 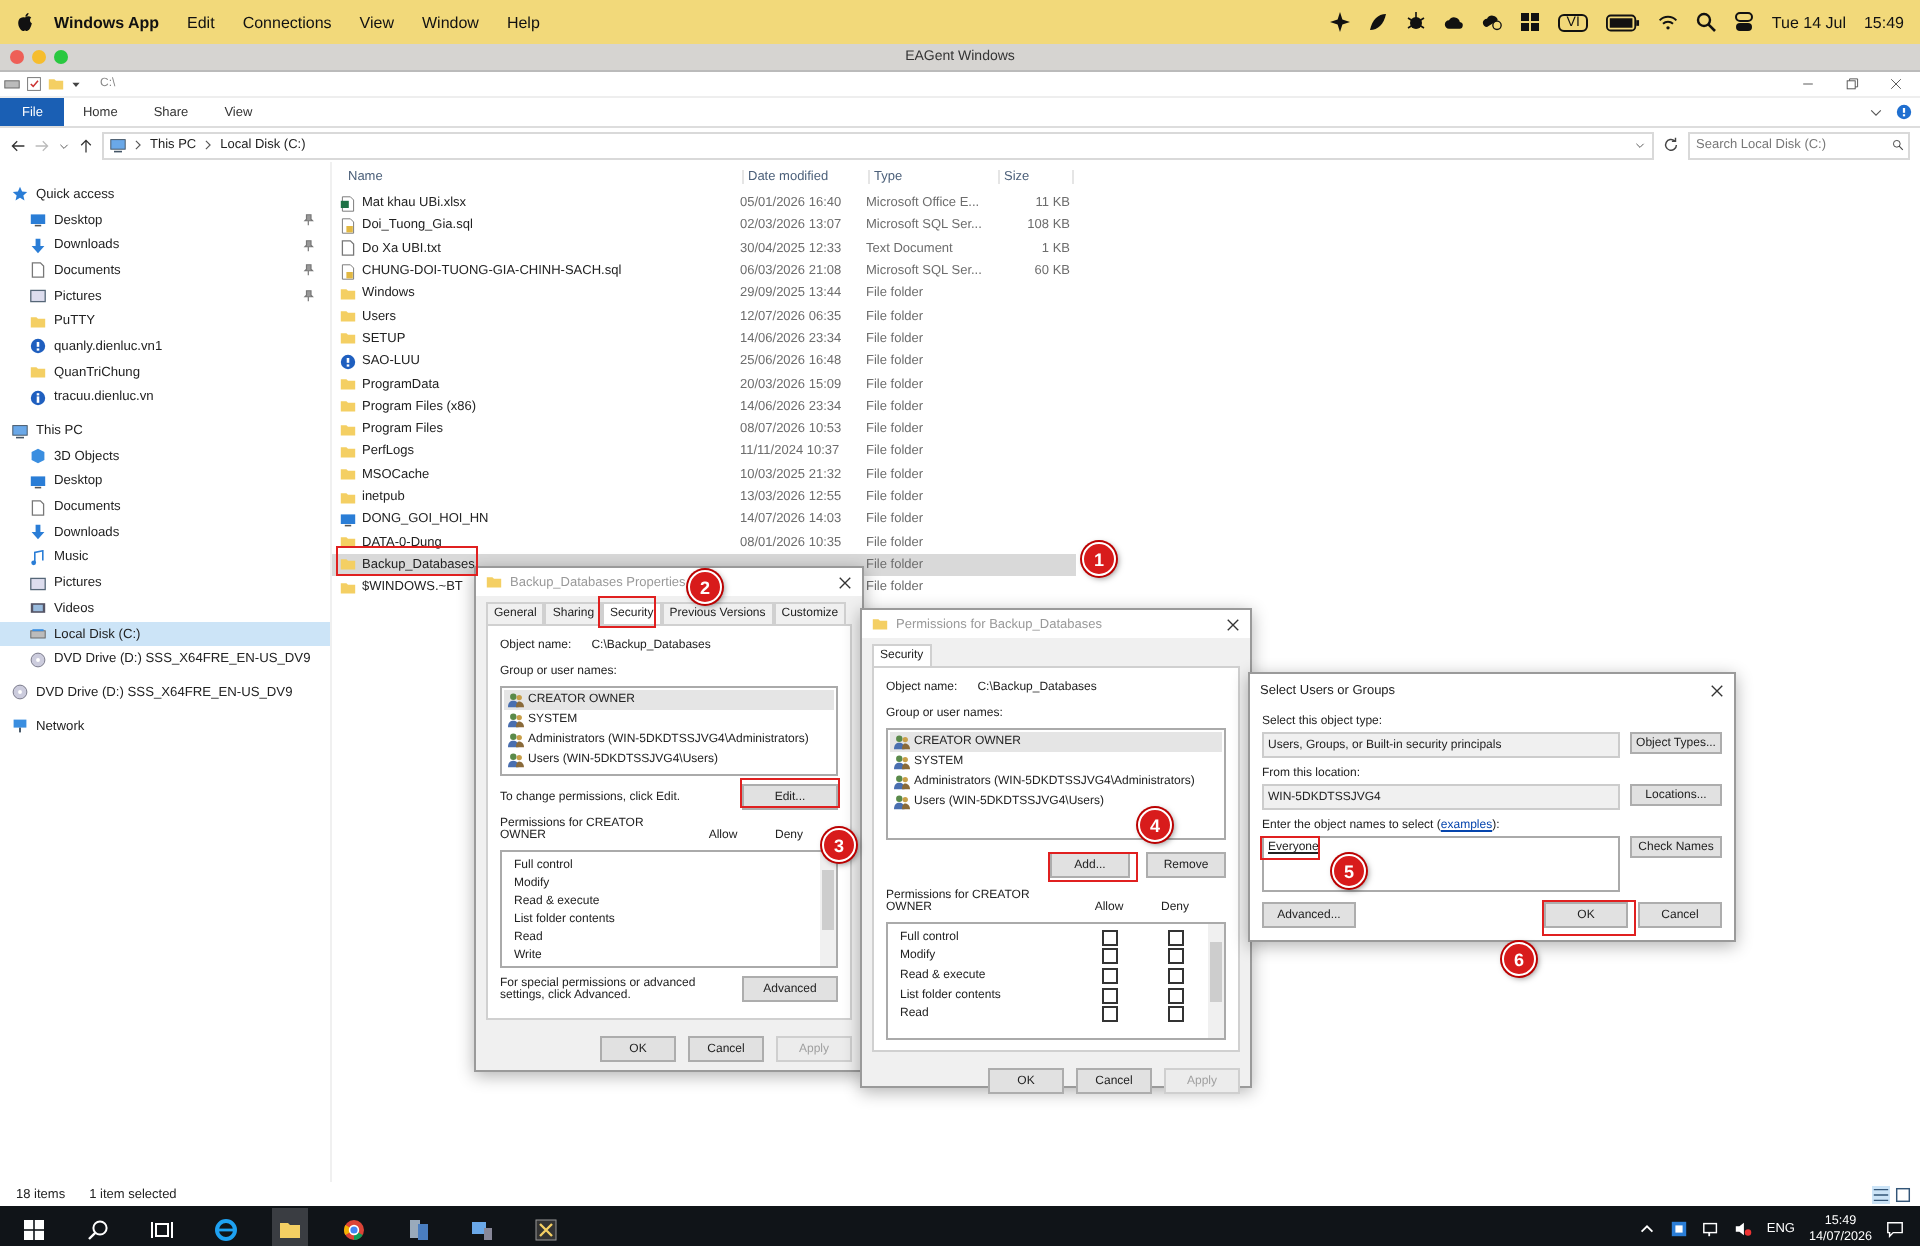 I want to click on caret-icon, so click(x=76, y=84).